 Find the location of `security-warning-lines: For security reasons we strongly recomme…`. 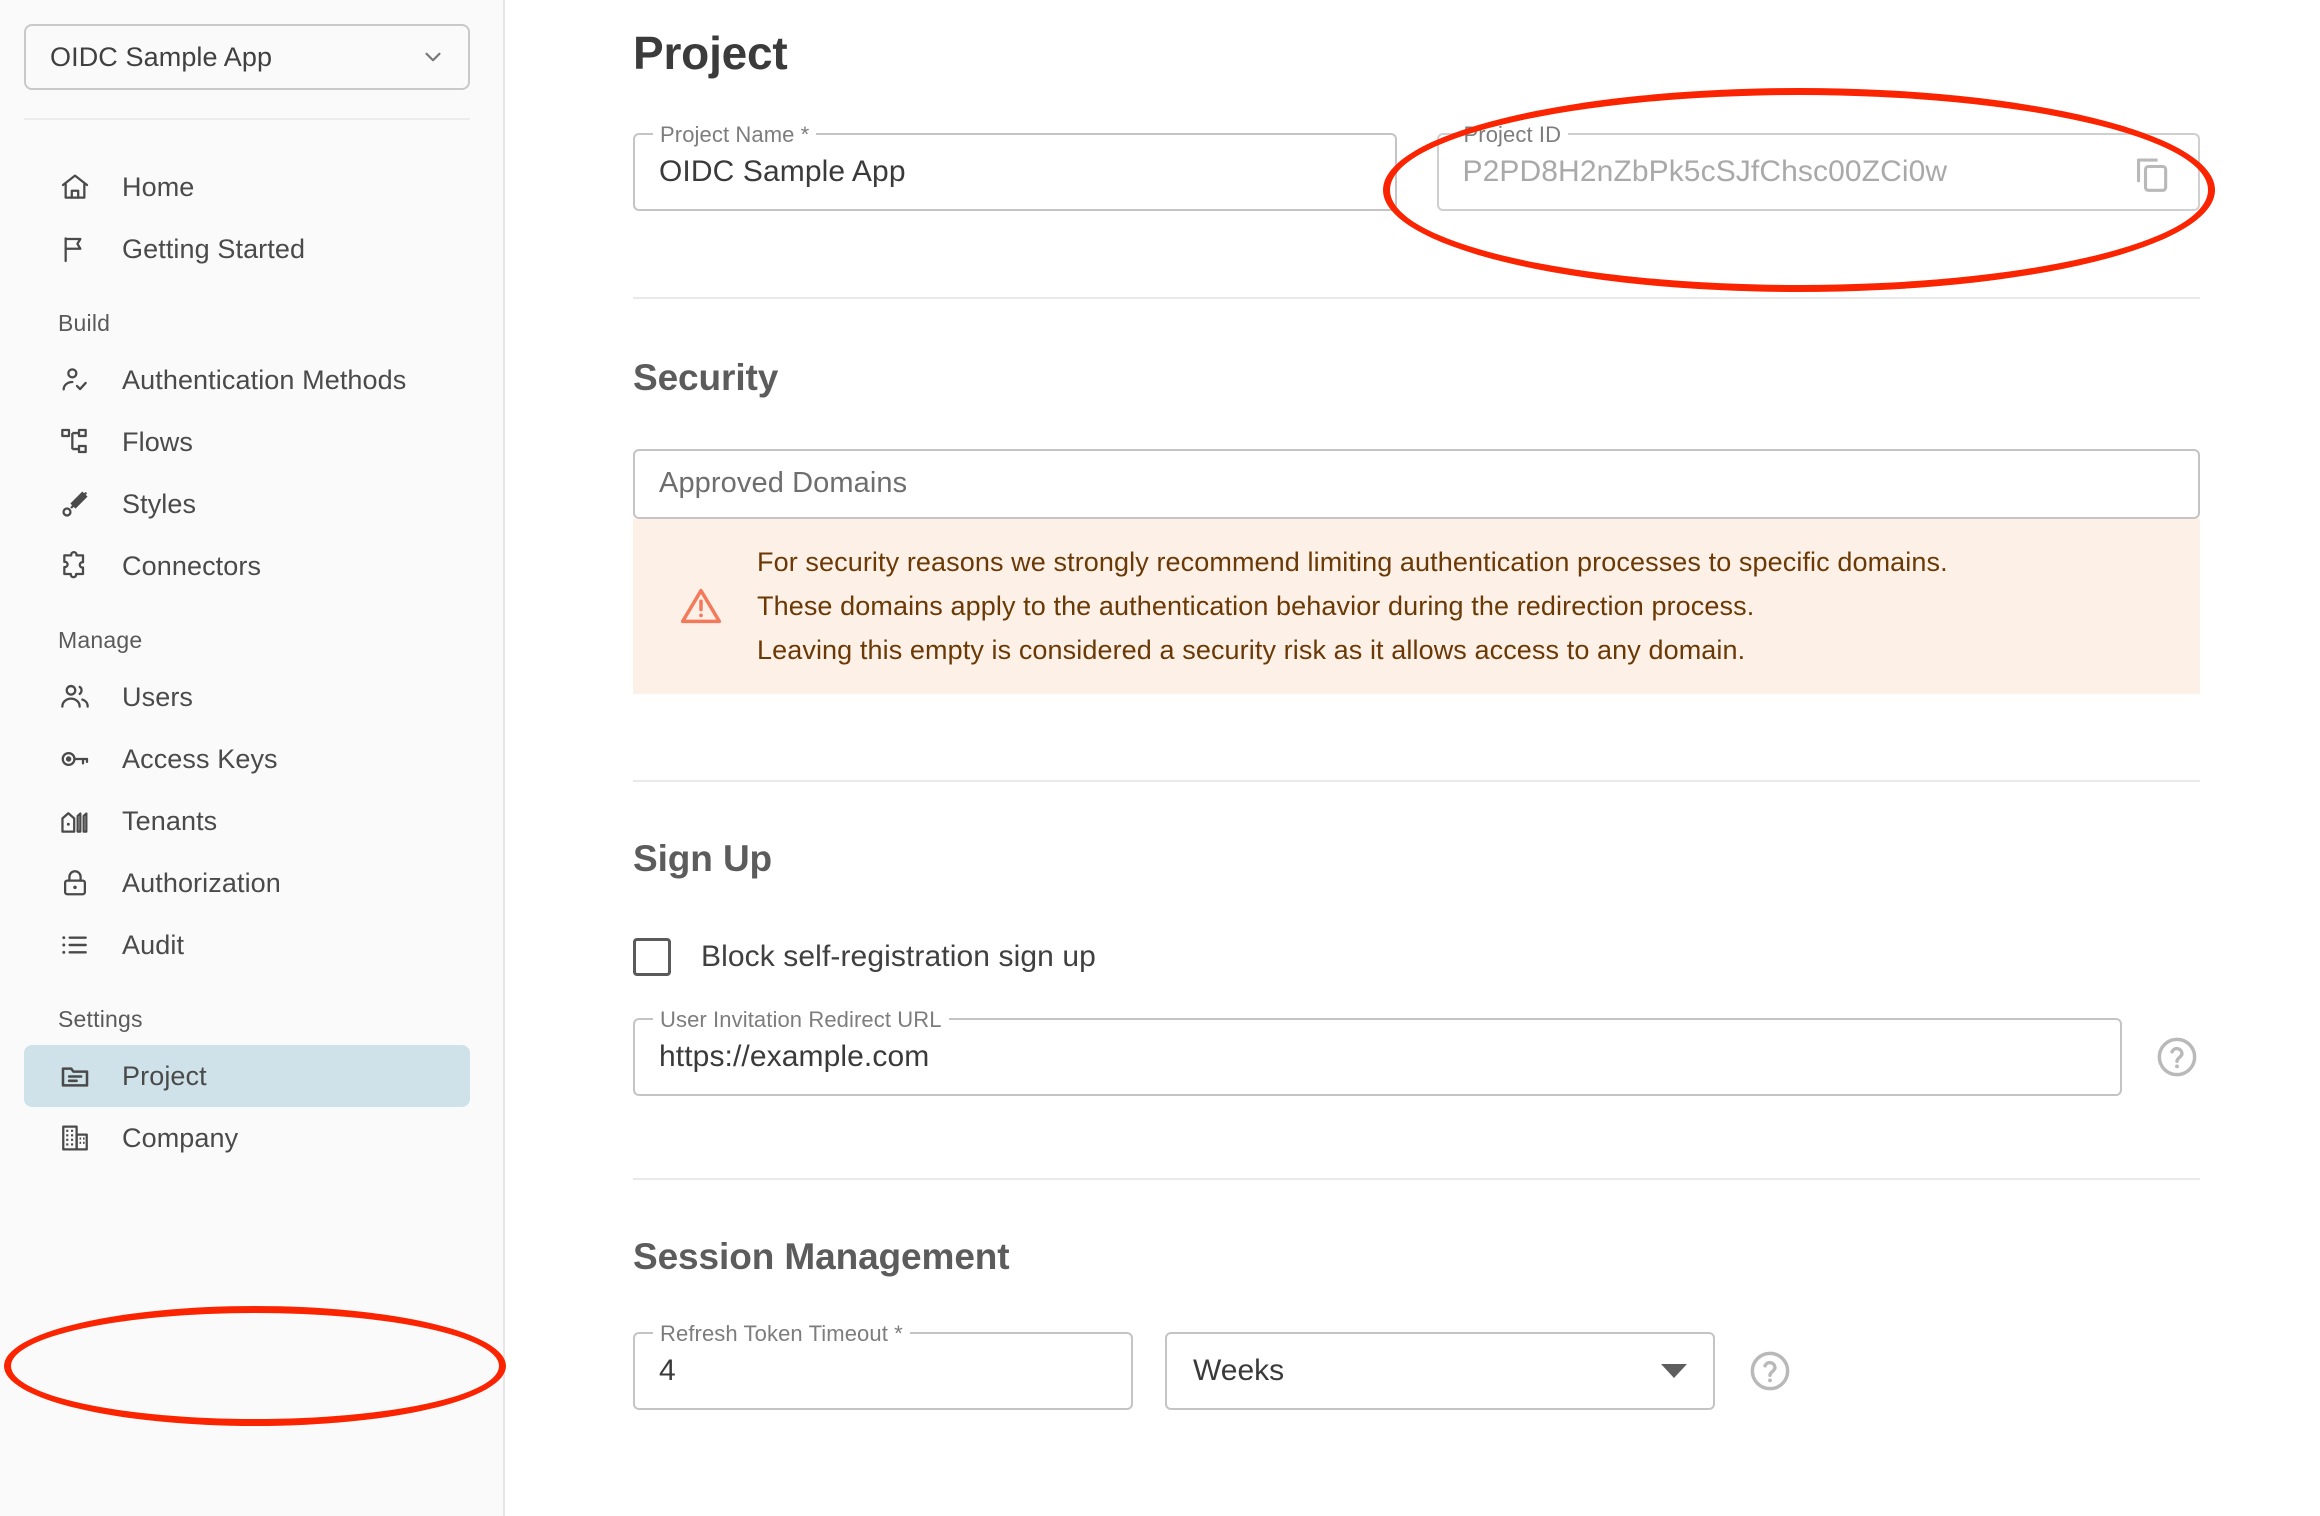

security-warning-lines: For security reasons we strongly recomme… is located at coordinates (1352, 606).